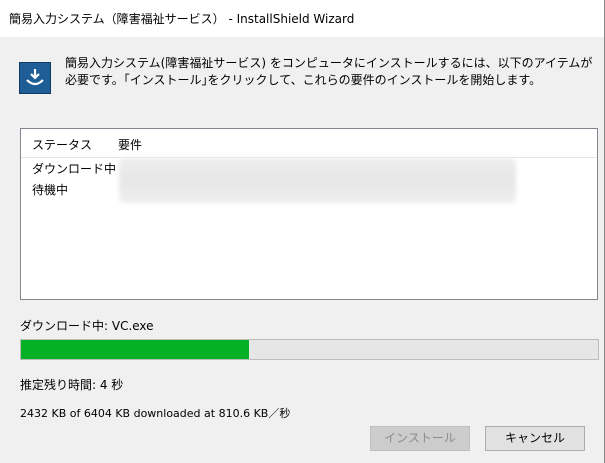 This screenshot has height=463, width=605. What do you see at coordinates (50, 190) in the screenshot?
I see `requirement-row-status: 待機中` at bounding box center [50, 190].